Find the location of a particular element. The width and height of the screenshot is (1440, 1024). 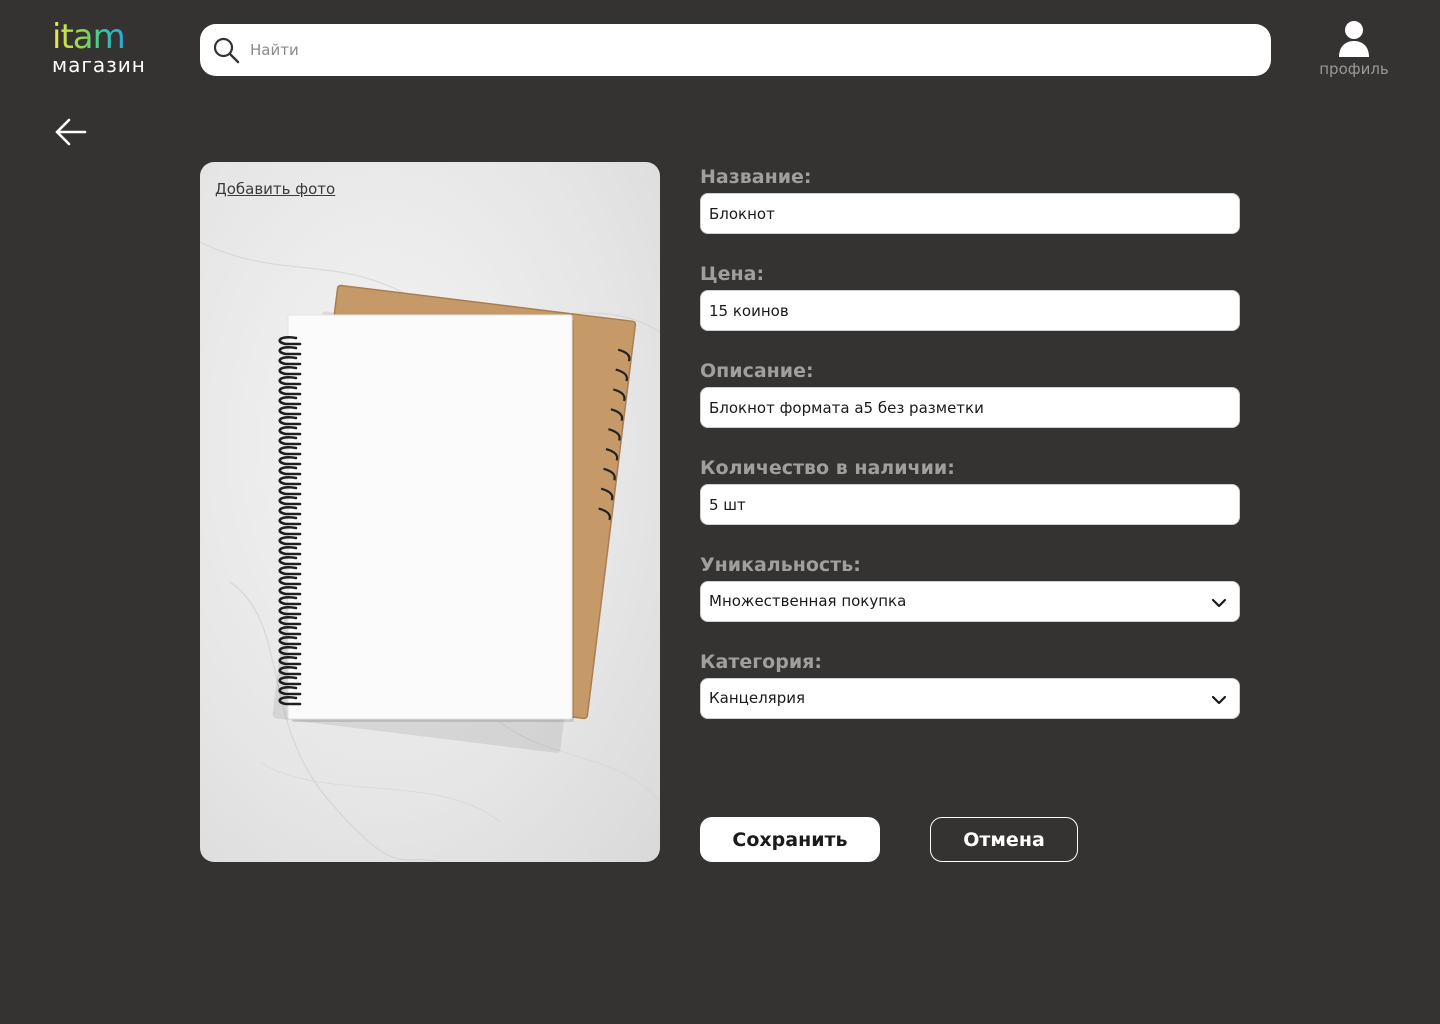

category-label: Категория: is located at coordinates (761, 662).